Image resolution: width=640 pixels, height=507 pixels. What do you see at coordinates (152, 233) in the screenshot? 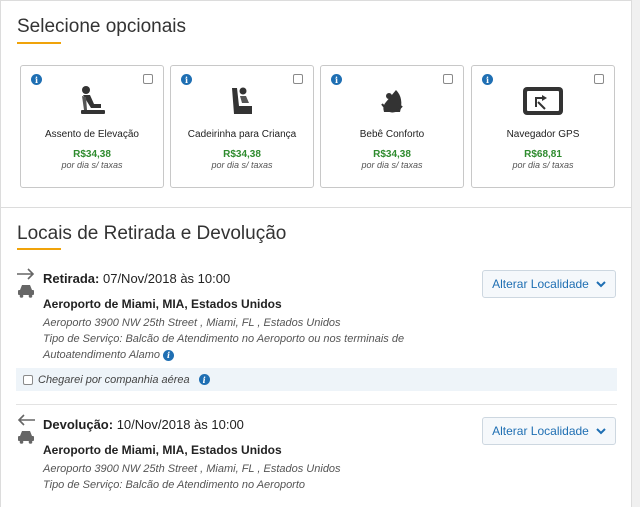
I see `locations-title: Locais de Retirada e Devolução` at bounding box center [152, 233].